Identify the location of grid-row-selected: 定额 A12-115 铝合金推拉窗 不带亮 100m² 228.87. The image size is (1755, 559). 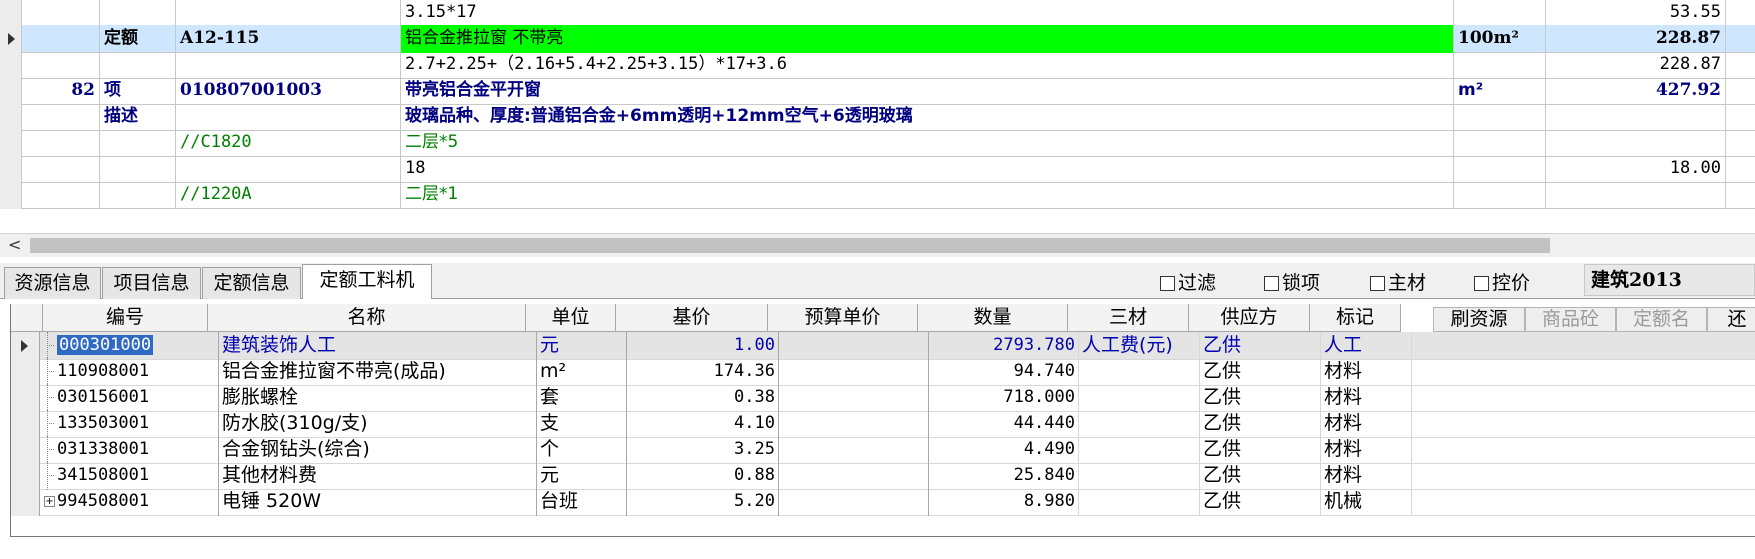
(877, 39).